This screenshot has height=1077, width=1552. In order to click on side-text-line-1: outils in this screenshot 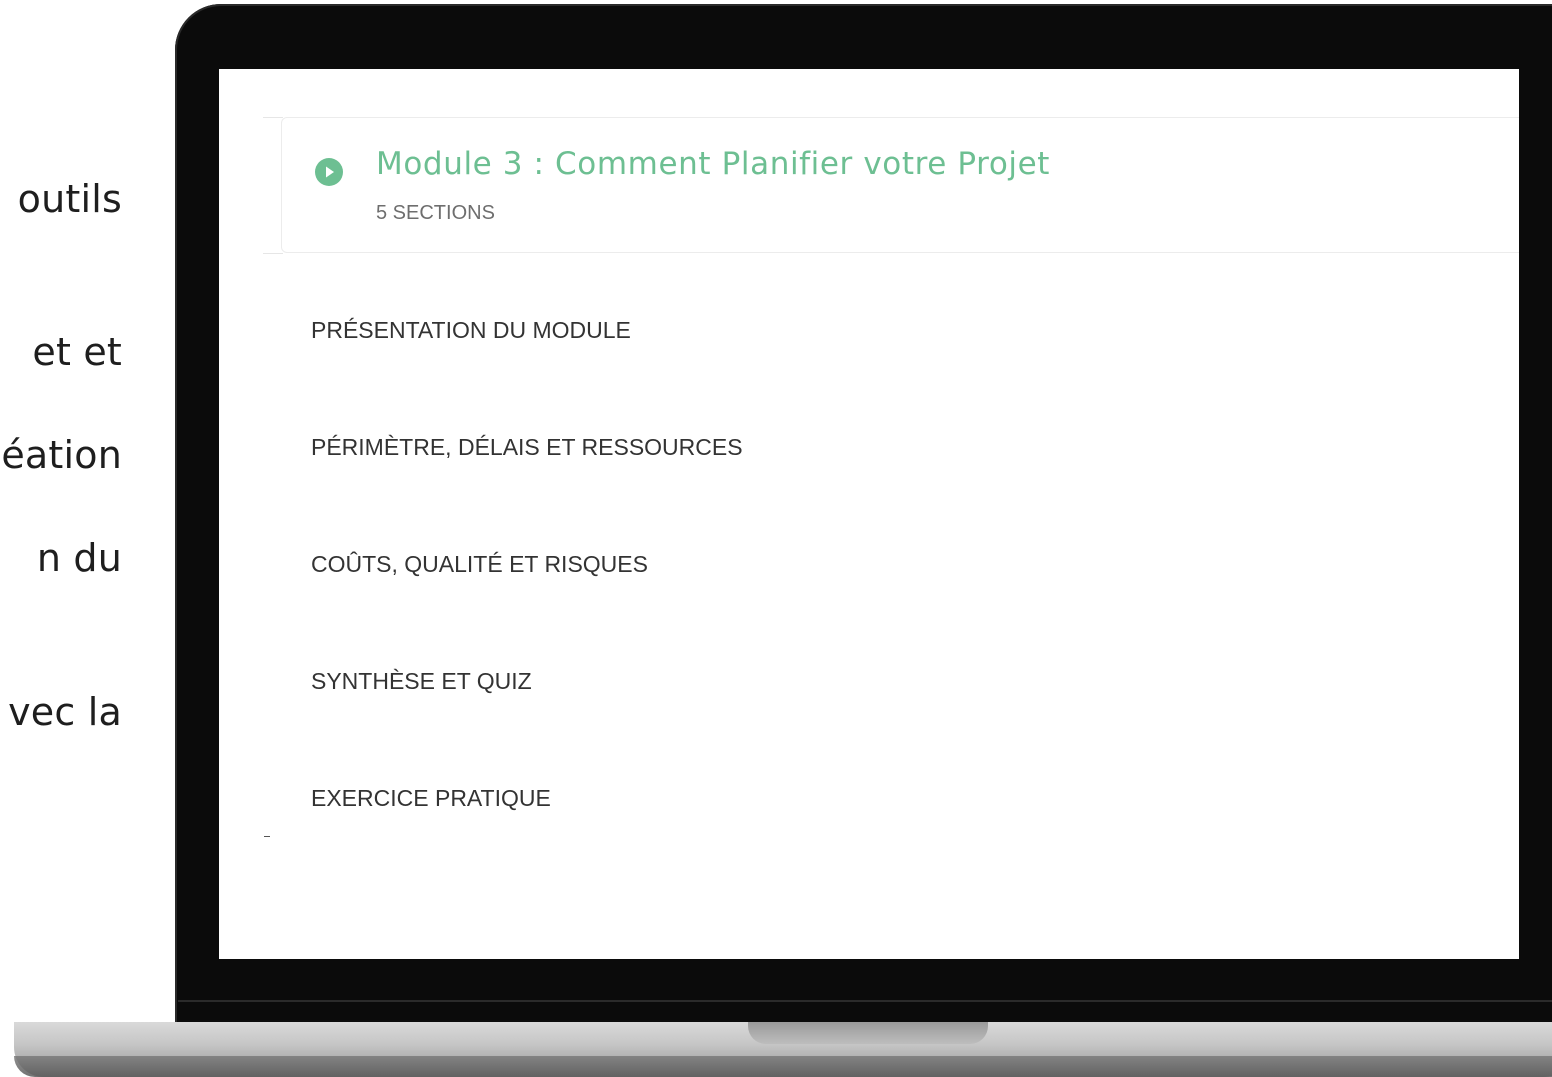, I will do `click(69, 199)`.